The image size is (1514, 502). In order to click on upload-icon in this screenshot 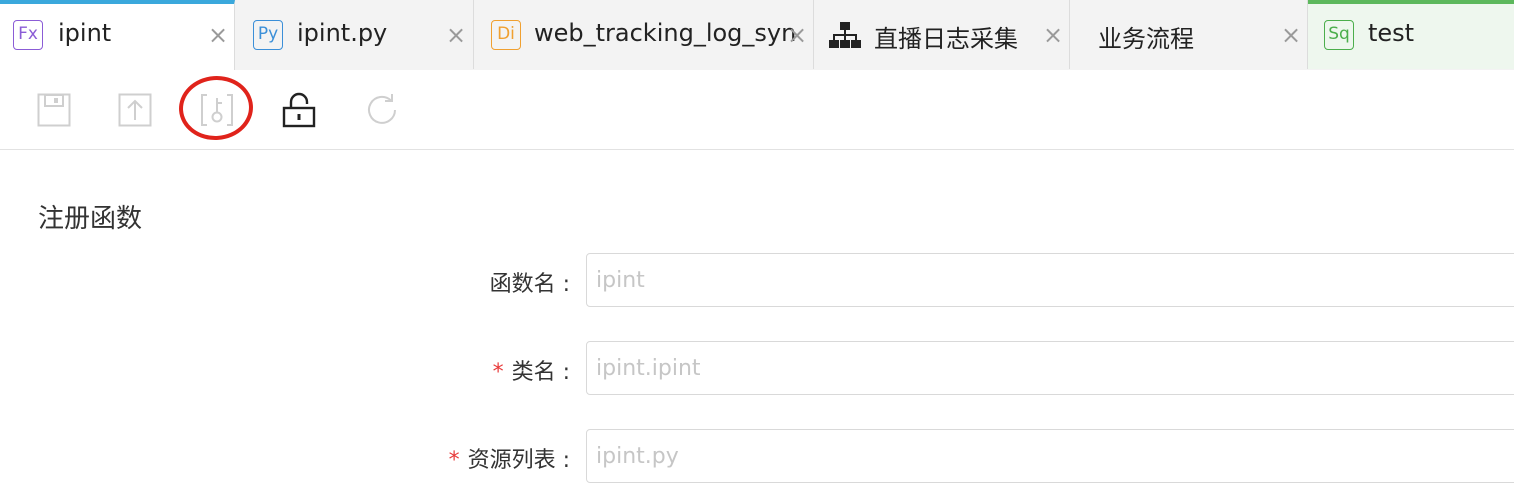, I will do `click(135, 110)`.